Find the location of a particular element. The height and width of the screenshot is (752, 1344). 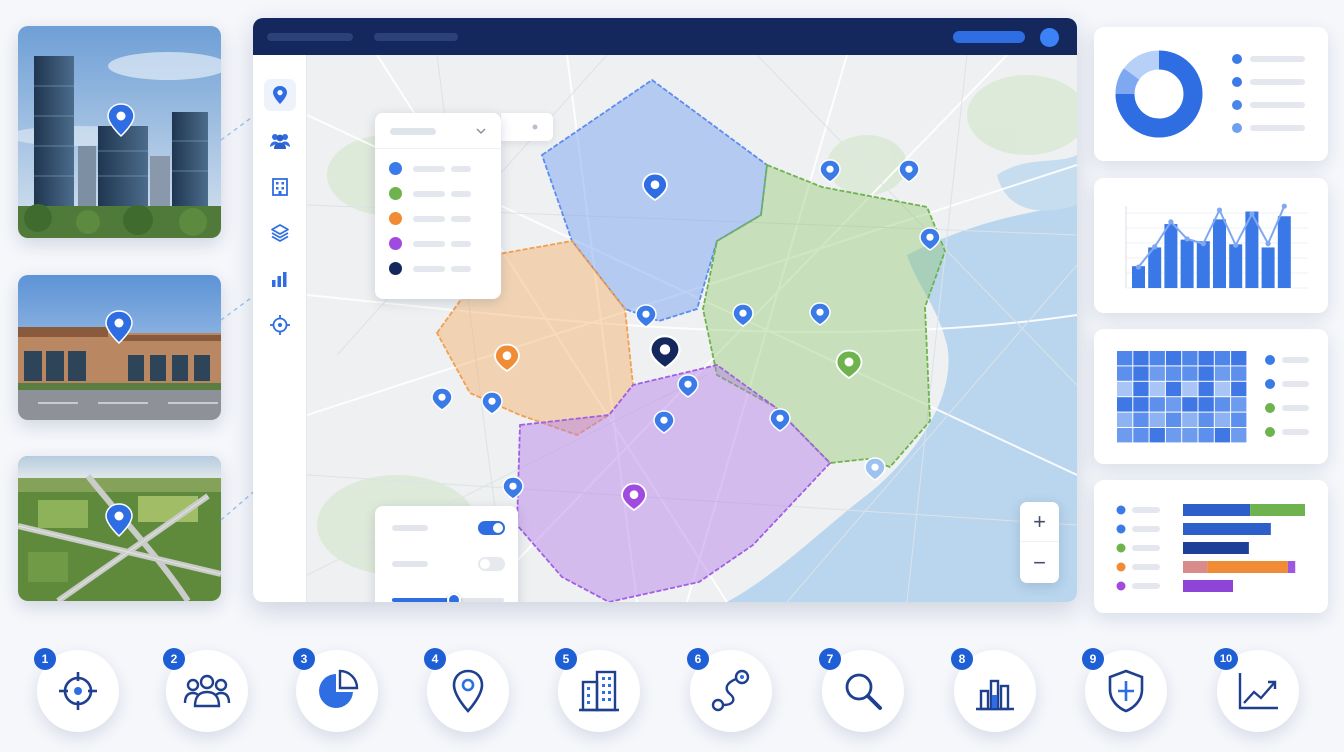

trend-point is located at coordinates (1268, 244).